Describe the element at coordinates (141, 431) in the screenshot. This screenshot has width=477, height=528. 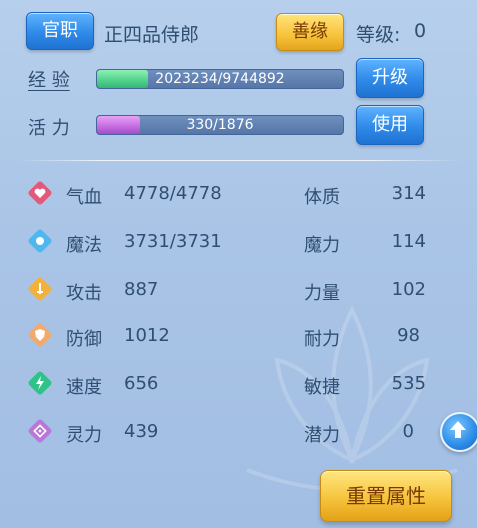
I see `stat-value-spirit: 439` at that location.